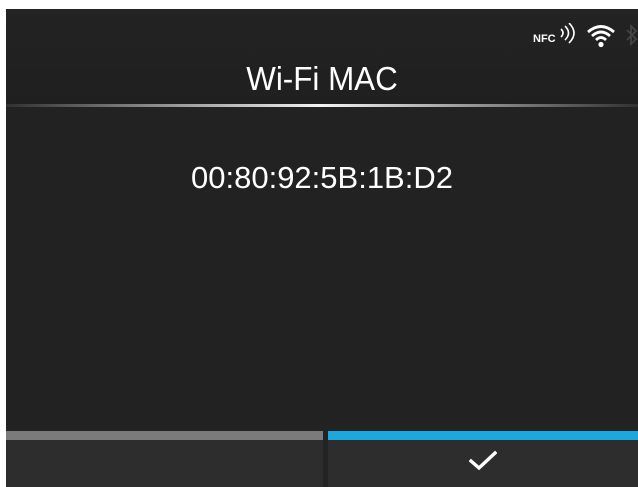 The width and height of the screenshot is (638, 487). I want to click on mac-address-value: 00:80:92:5B:1B:D2, so click(322, 177).